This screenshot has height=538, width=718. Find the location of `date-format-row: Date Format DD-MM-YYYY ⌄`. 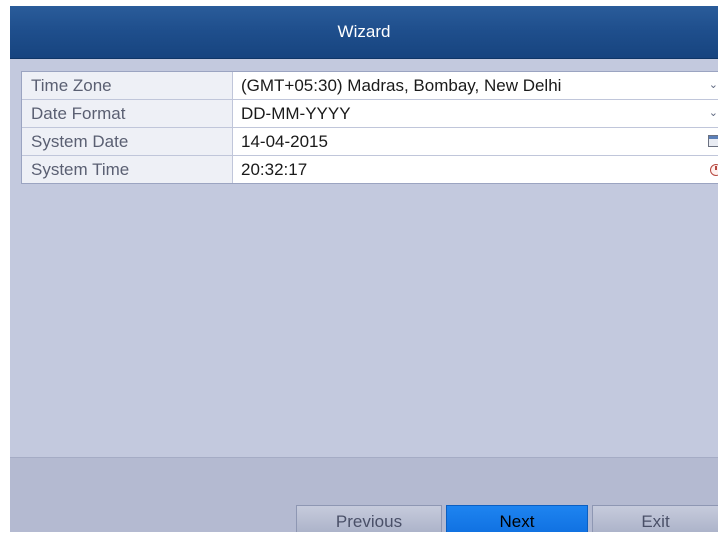

date-format-row: Date Format DD-MM-YYYY ⌄ is located at coordinates (370, 114).